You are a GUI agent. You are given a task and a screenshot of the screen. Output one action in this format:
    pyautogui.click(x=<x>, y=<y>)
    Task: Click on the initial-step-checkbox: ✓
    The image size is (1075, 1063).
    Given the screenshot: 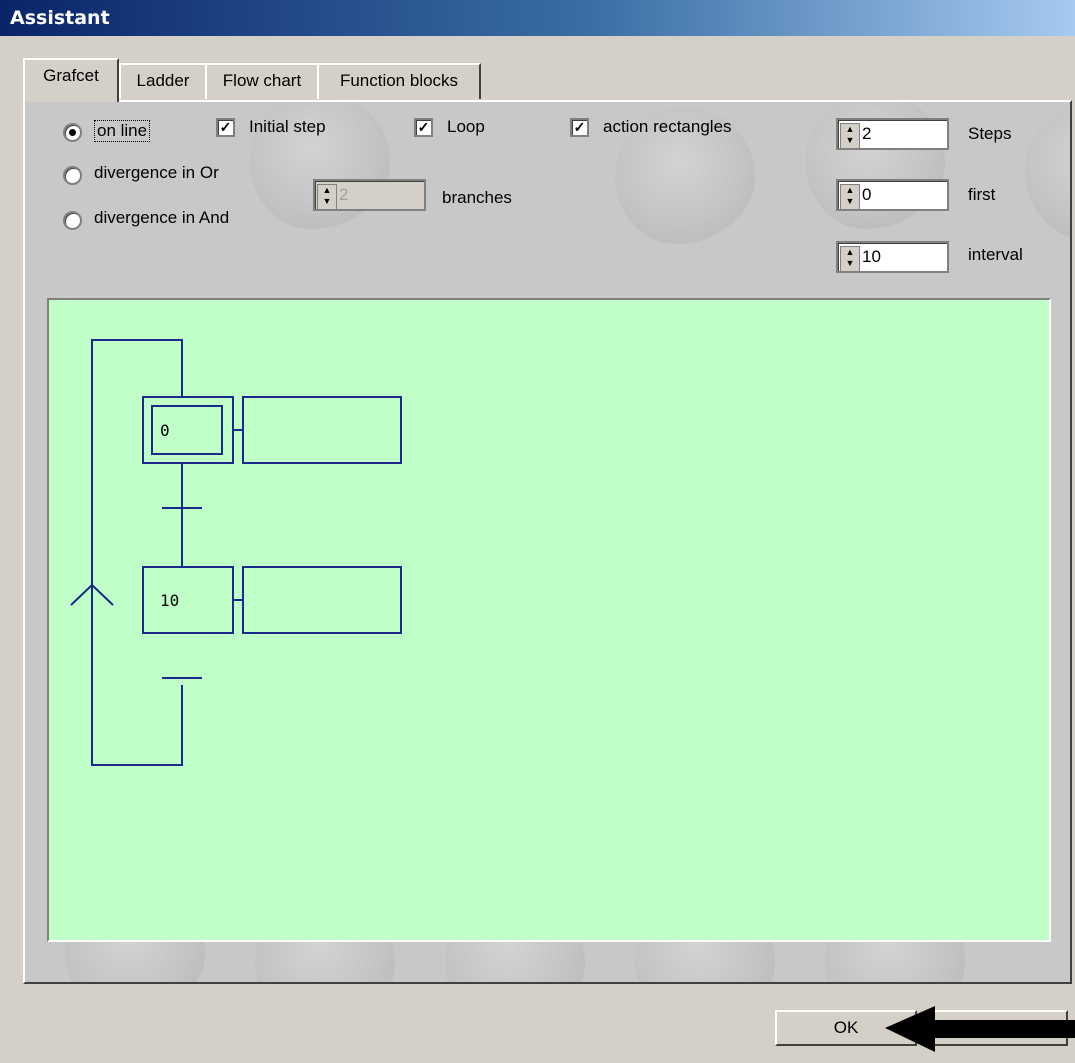 What is the action you would take?
    pyautogui.click(x=225, y=127)
    